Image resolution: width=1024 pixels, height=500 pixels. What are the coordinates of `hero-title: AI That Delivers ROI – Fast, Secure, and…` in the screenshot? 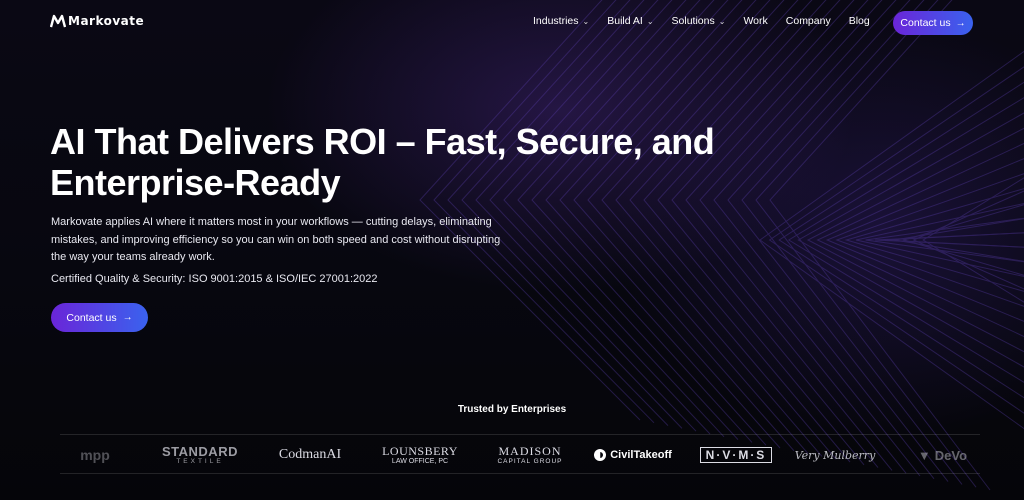 It's located at (400, 162).